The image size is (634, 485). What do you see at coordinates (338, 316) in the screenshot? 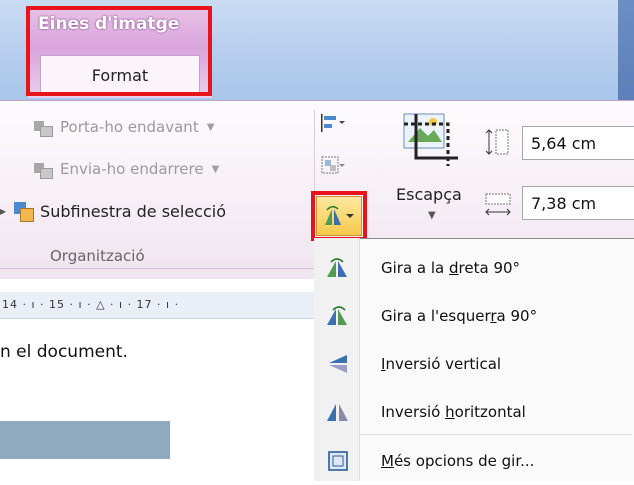
I see `rotate-left-icon` at bounding box center [338, 316].